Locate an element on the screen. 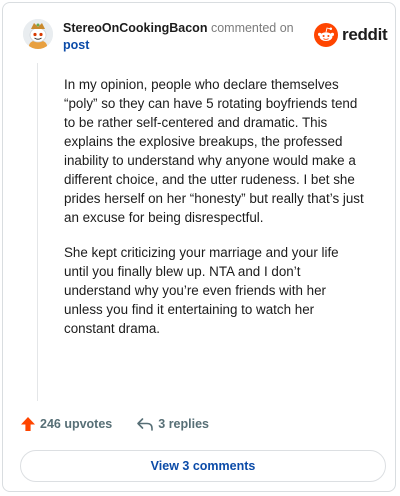 Image resolution: width=400 pixels, height=496 pixels. commented-on-text: commented on is located at coordinates (252, 28).